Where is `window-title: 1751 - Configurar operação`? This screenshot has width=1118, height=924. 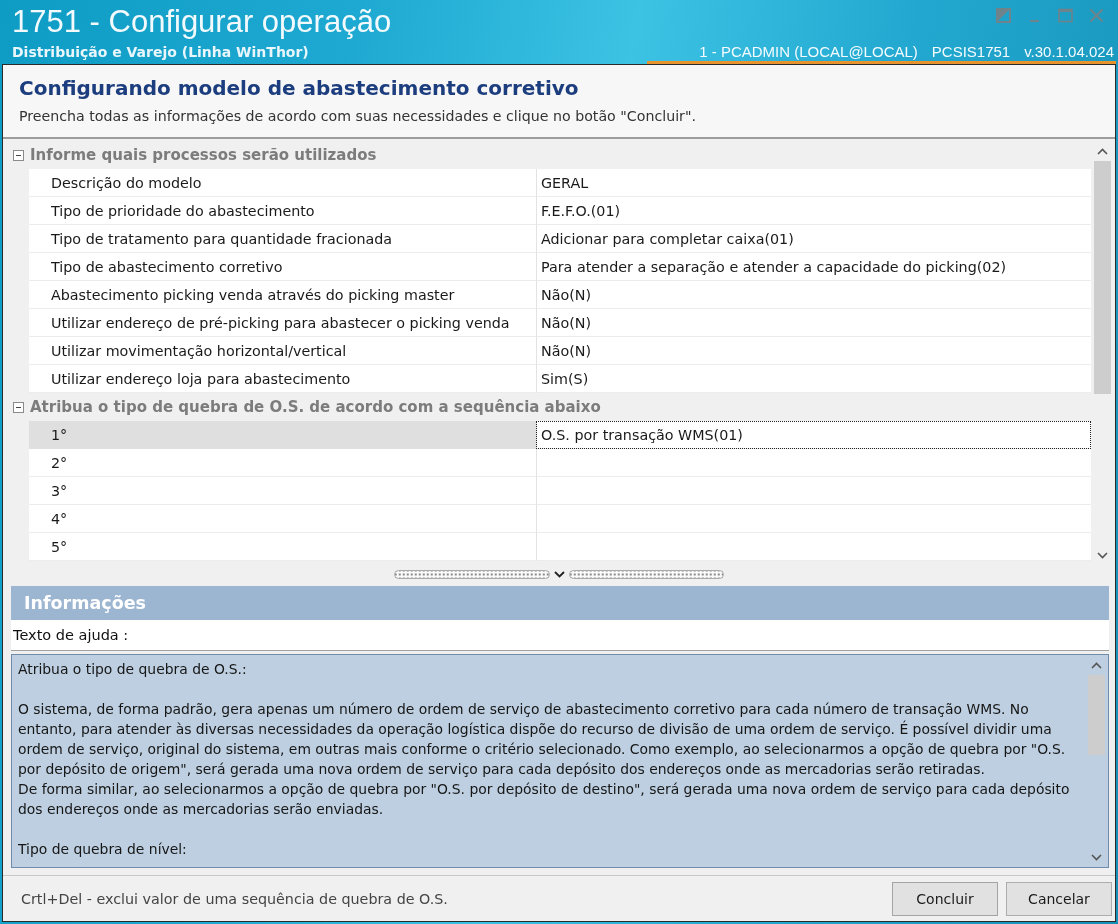 window-title: 1751 - Configurar operação is located at coordinates (202, 22).